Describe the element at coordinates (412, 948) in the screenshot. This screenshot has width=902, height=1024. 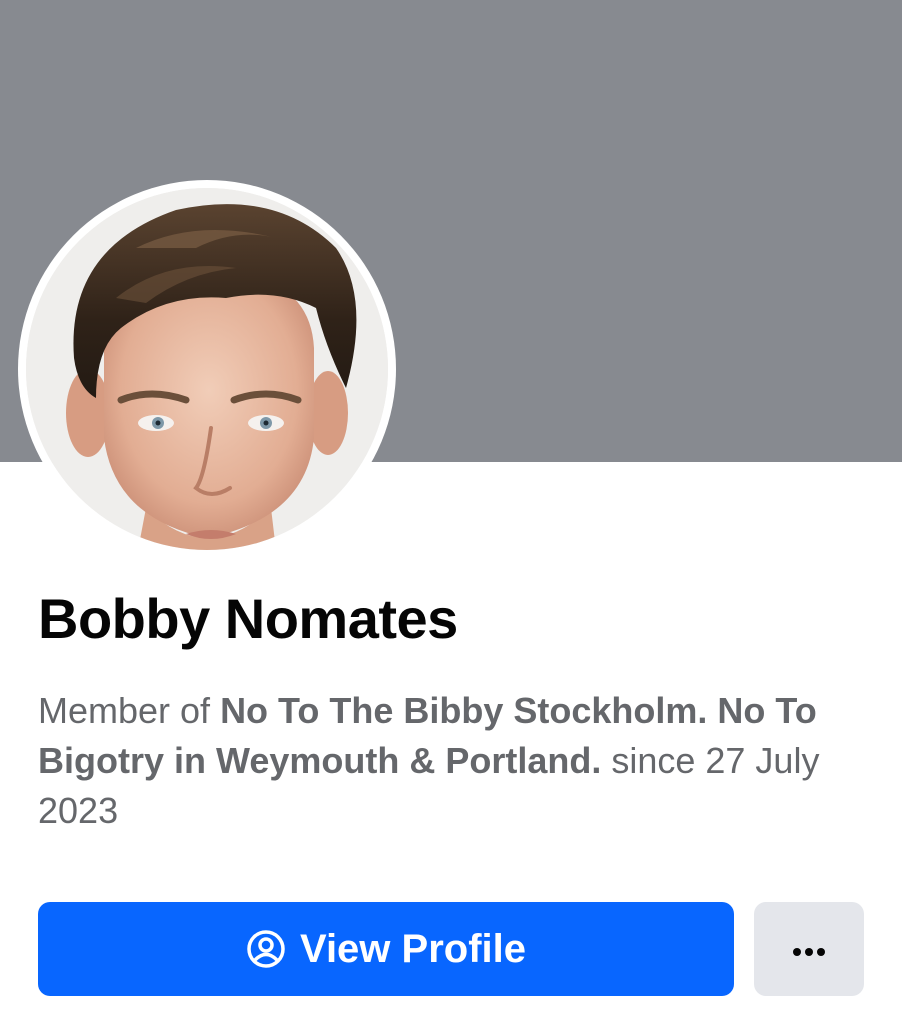
I see `view-profile-label: View Profile` at that location.